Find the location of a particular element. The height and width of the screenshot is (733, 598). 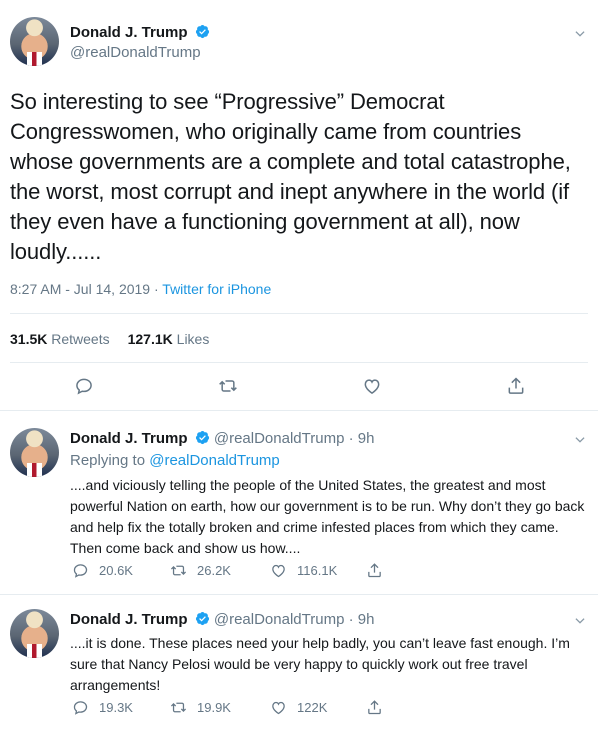

like-button: 122K is located at coordinates (298, 707).